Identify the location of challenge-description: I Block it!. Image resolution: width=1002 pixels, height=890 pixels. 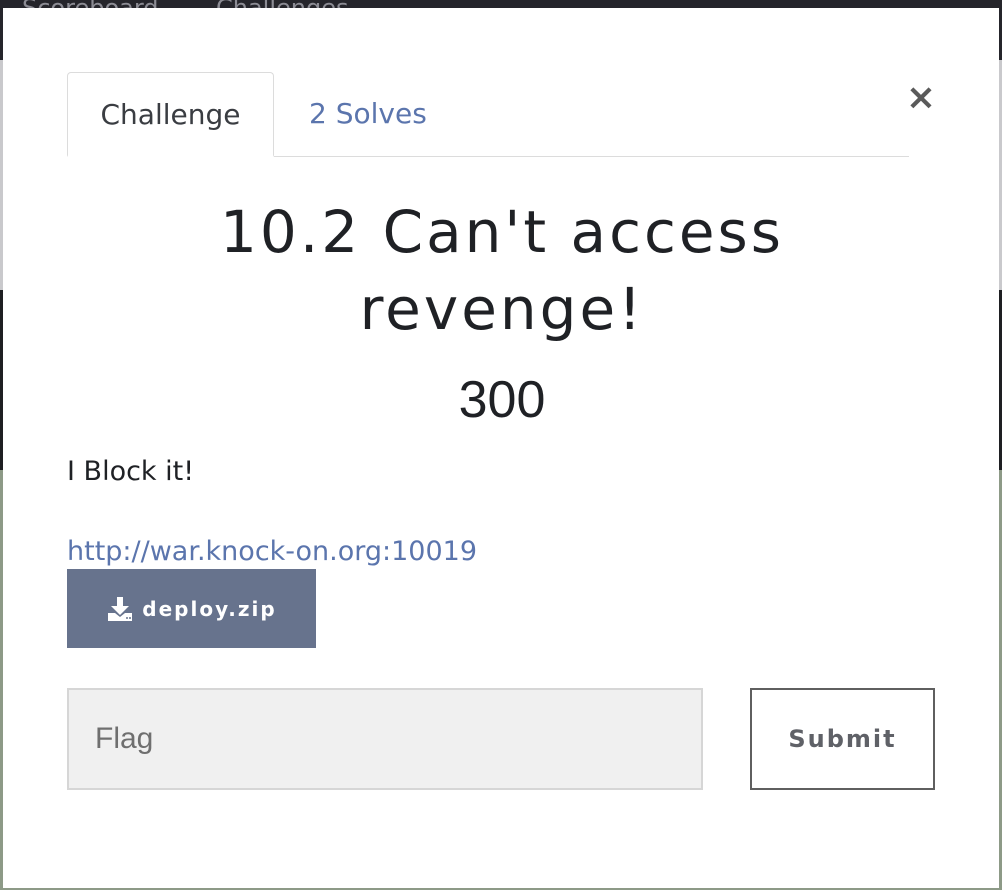
(131, 471).